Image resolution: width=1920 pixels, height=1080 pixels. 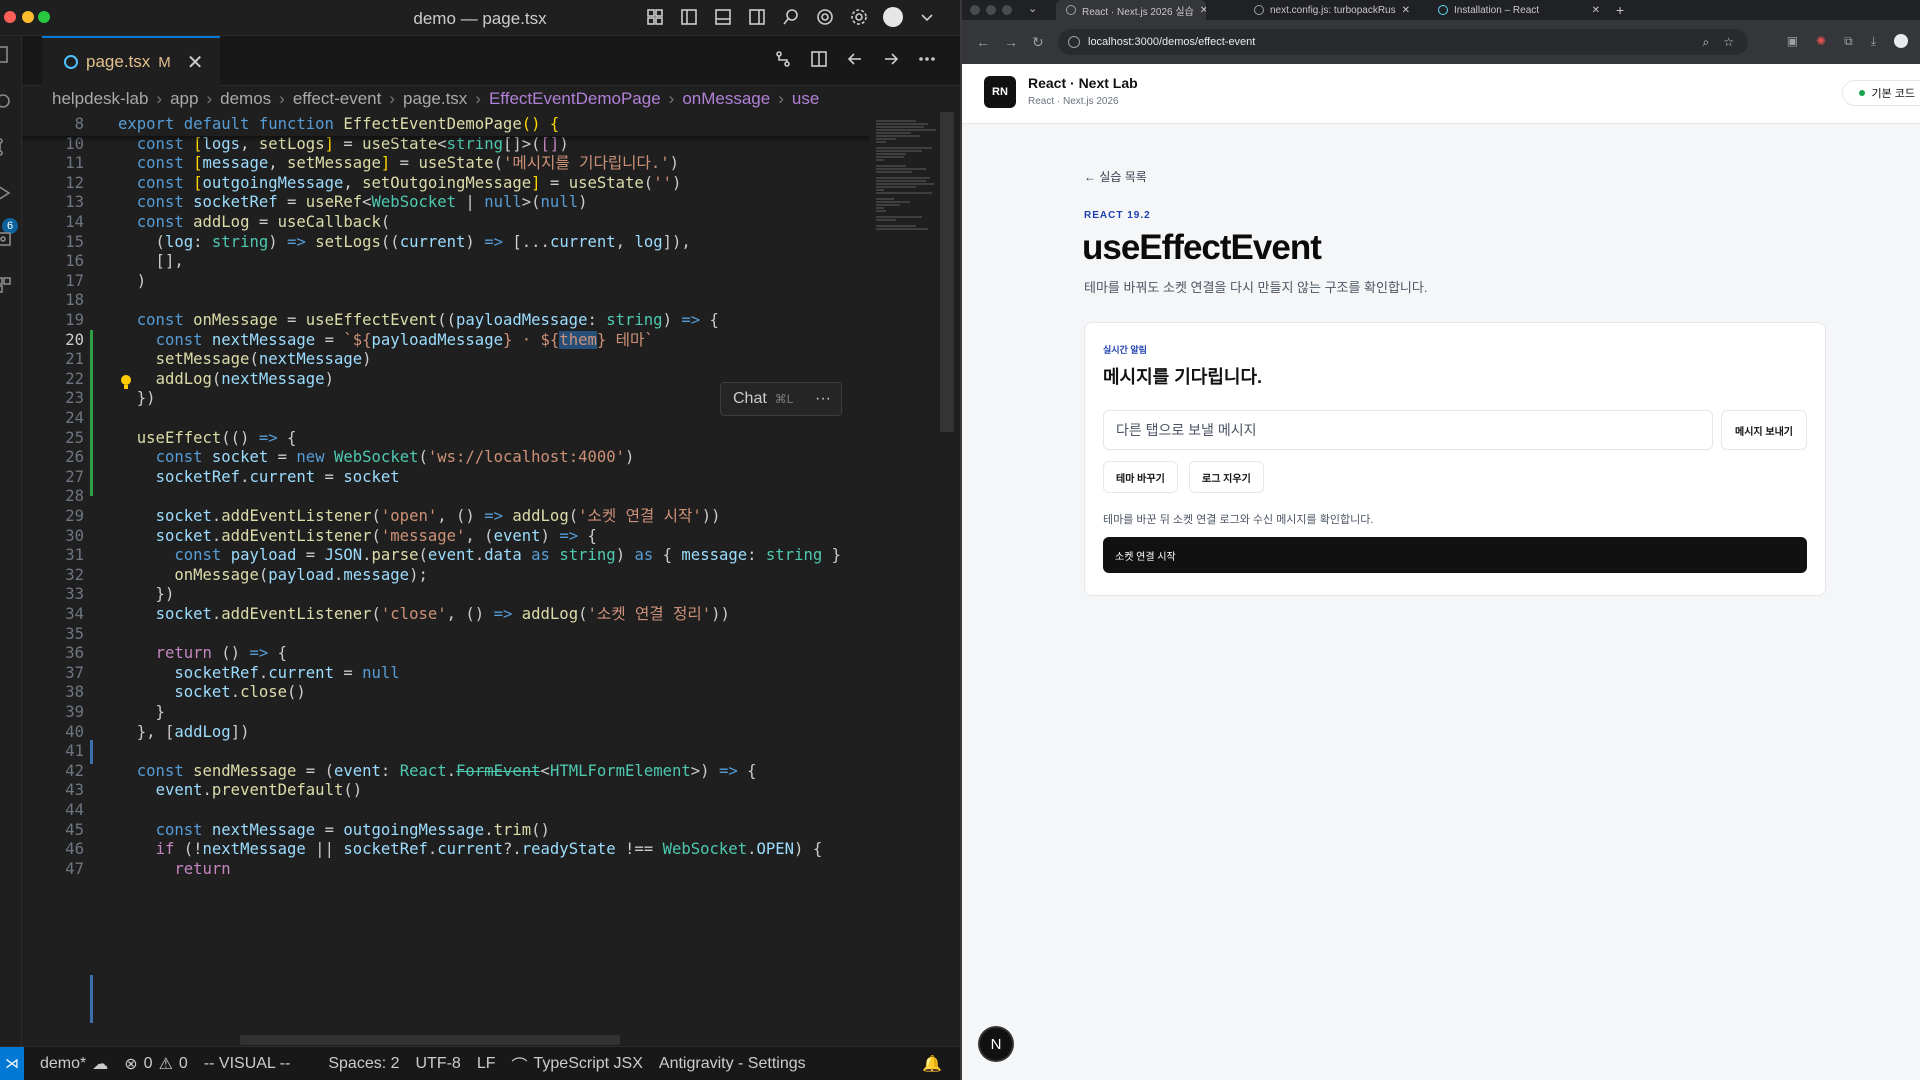 I want to click on back-to-list-link: ← 실습 목록, so click(x=1115, y=176).